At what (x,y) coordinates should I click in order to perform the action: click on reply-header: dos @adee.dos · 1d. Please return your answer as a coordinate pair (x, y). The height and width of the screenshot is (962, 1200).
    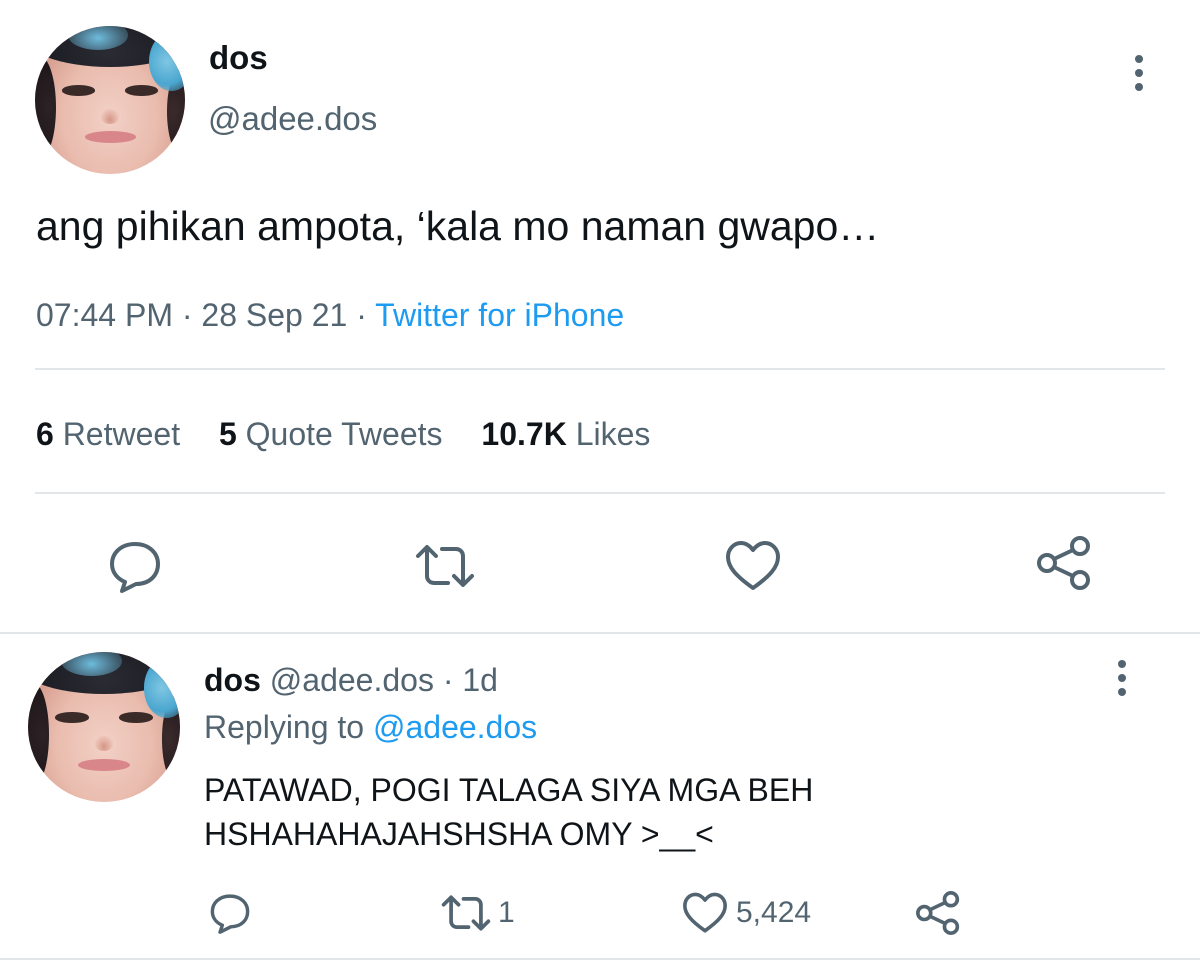
    Looking at the image, I should click on (351, 680).